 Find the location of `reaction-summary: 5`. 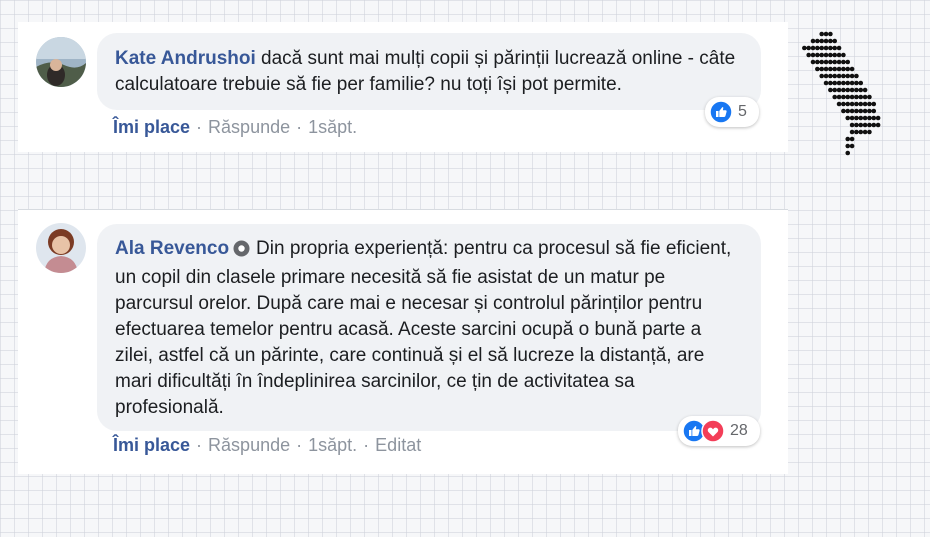

reaction-summary: 5 is located at coordinates (732, 112).